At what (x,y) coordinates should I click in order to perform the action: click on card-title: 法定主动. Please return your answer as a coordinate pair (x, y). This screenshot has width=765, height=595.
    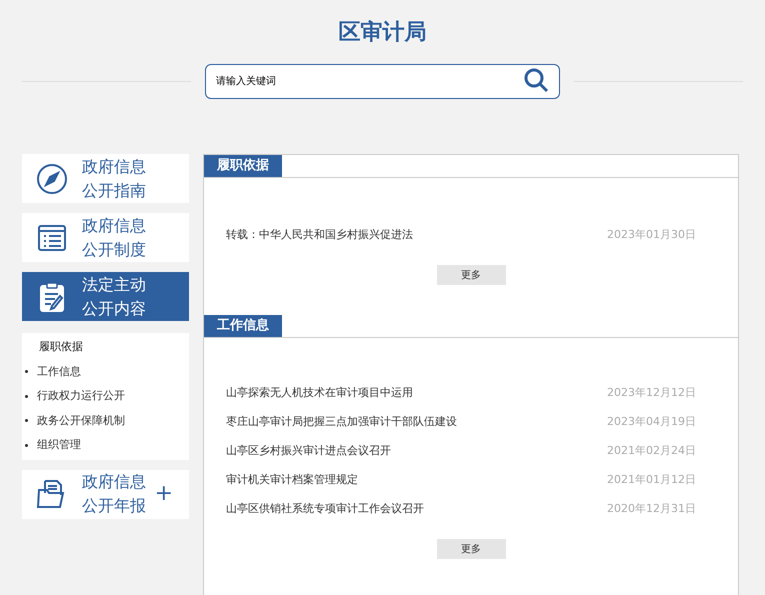
    Looking at the image, I should click on (114, 285).